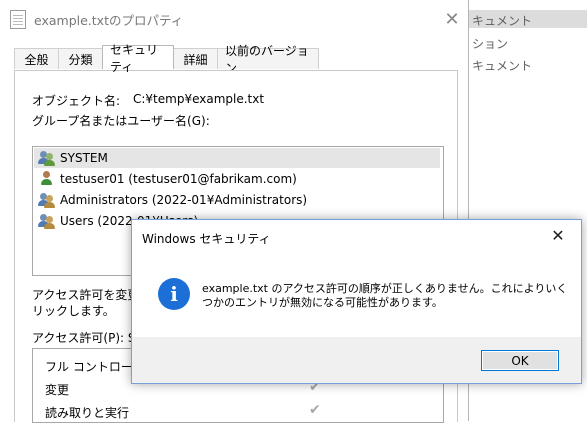 Image resolution: width=587 pixels, height=423 pixels. What do you see at coordinates (174, 294) in the screenshot?
I see `info-icon: i` at bounding box center [174, 294].